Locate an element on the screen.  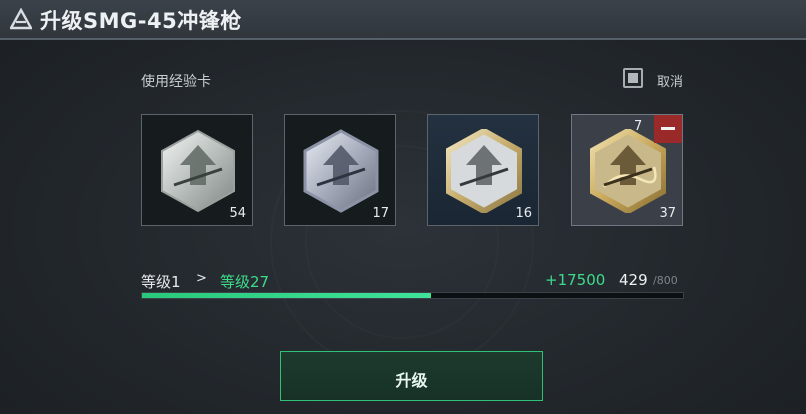
exp-medal-steel-icon is located at coordinates (341, 171).